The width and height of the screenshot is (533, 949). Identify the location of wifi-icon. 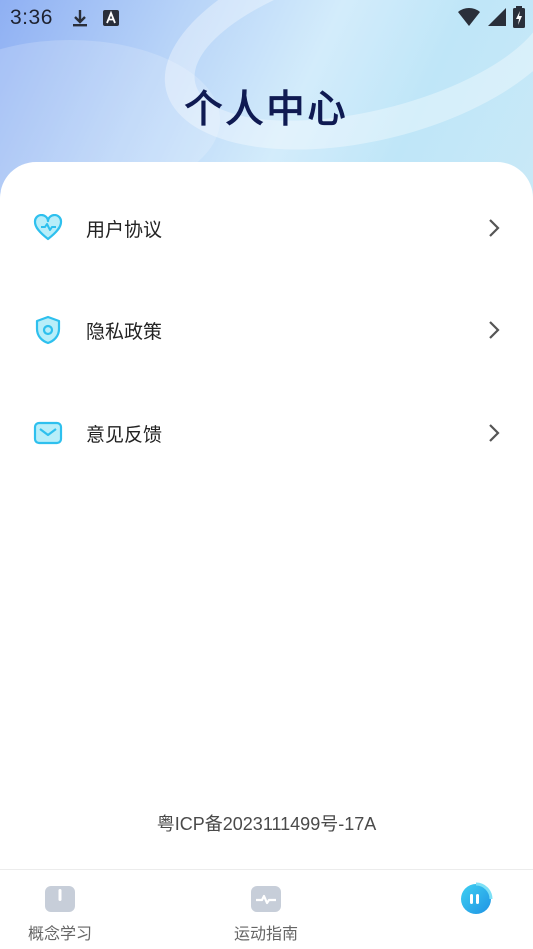
(469, 16).